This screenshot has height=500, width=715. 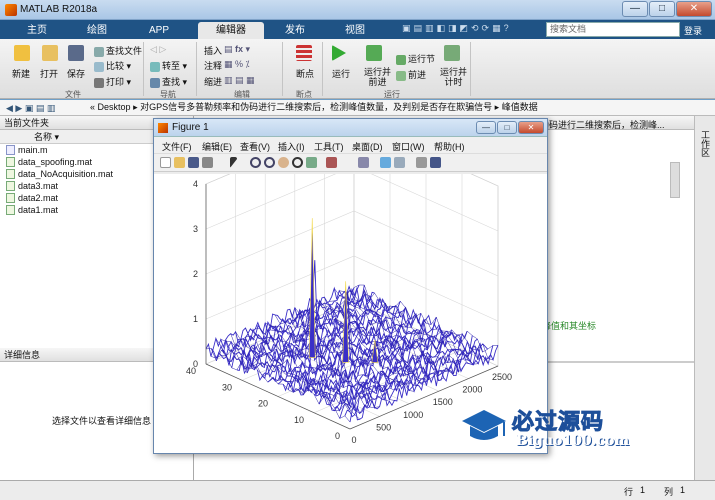 What do you see at coordinates (99, 66) in the screenshot?
I see `compare-icon` at bounding box center [99, 66].